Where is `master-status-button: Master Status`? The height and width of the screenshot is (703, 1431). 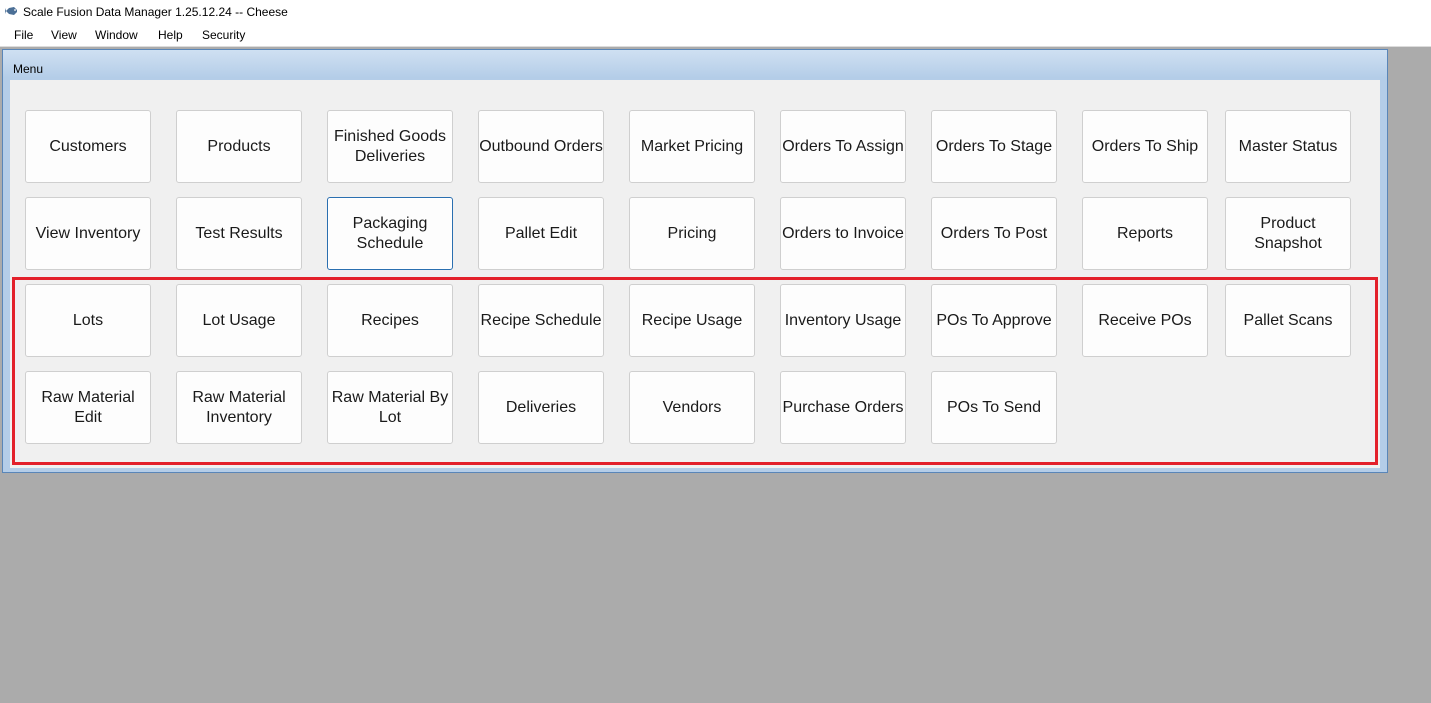 master-status-button: Master Status is located at coordinates (1288, 146).